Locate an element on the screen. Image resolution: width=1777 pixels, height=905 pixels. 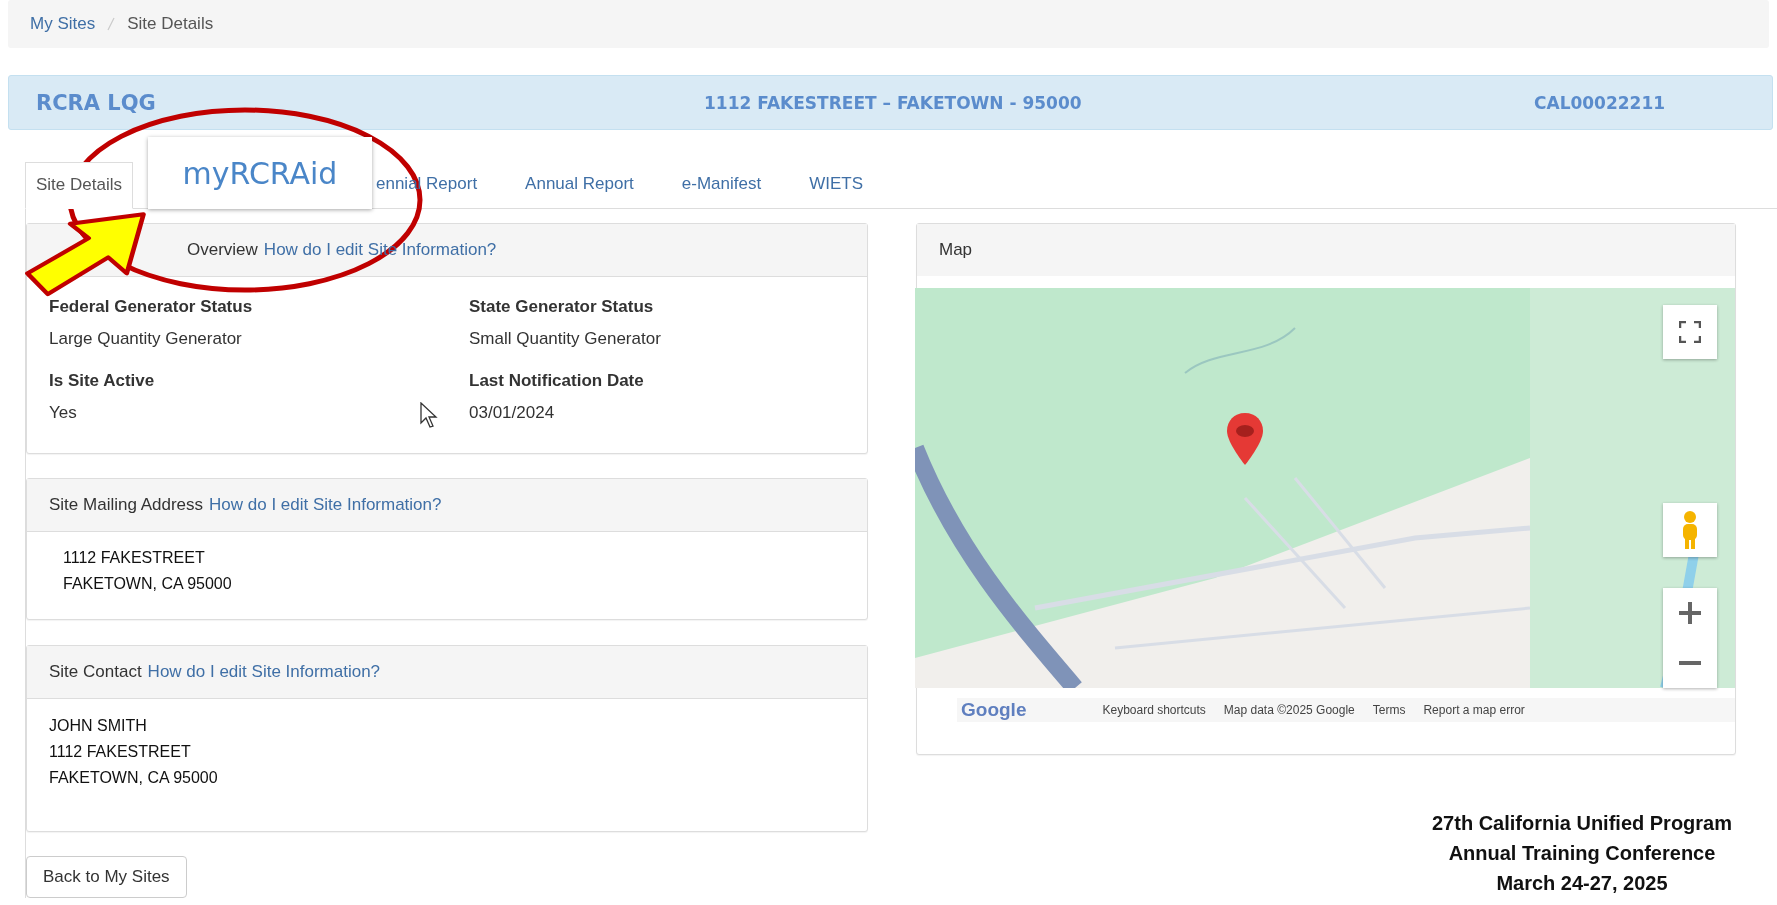
tab: WIETS is located at coordinates (836, 184).